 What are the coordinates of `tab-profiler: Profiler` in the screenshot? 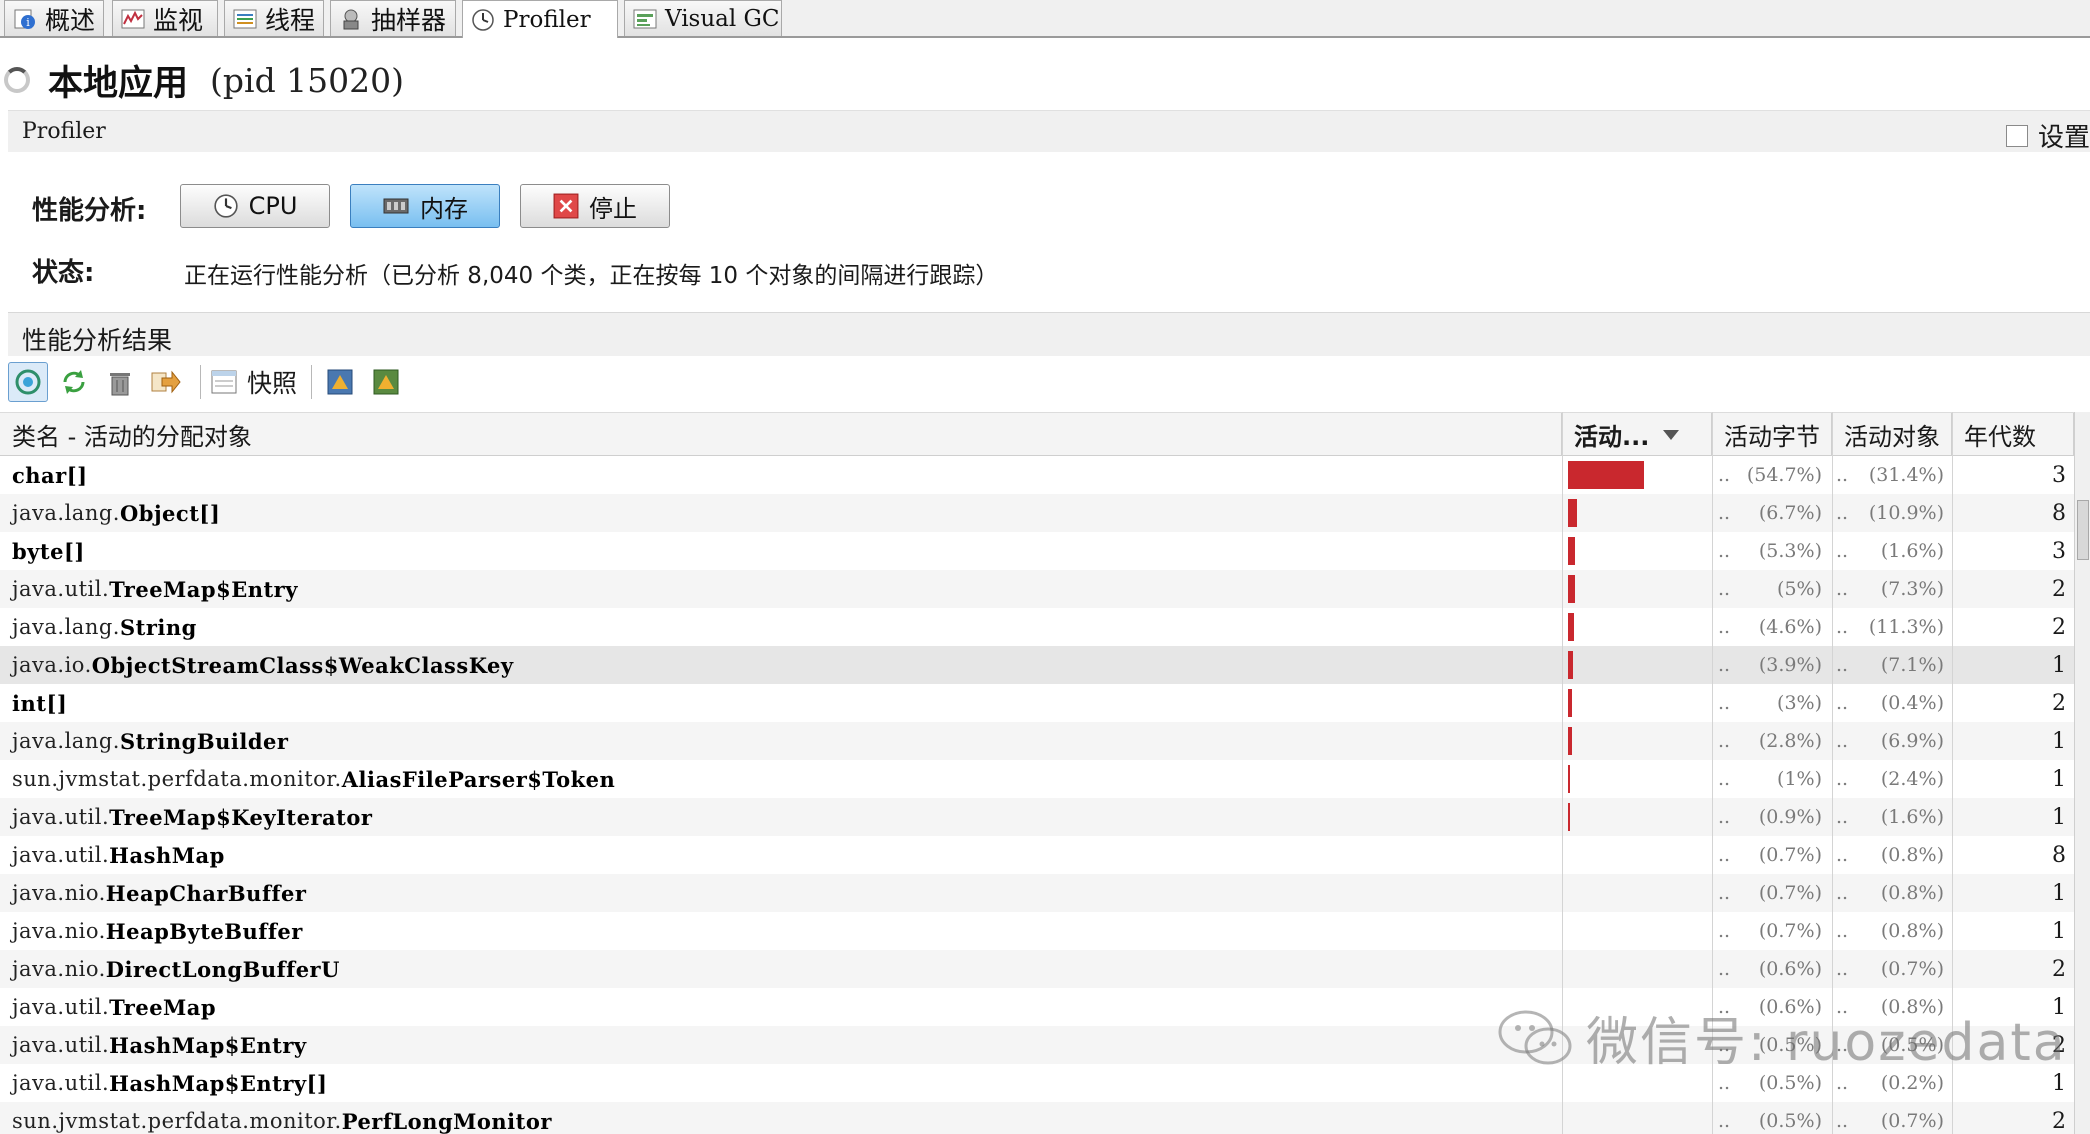 It's located at (540, 19).